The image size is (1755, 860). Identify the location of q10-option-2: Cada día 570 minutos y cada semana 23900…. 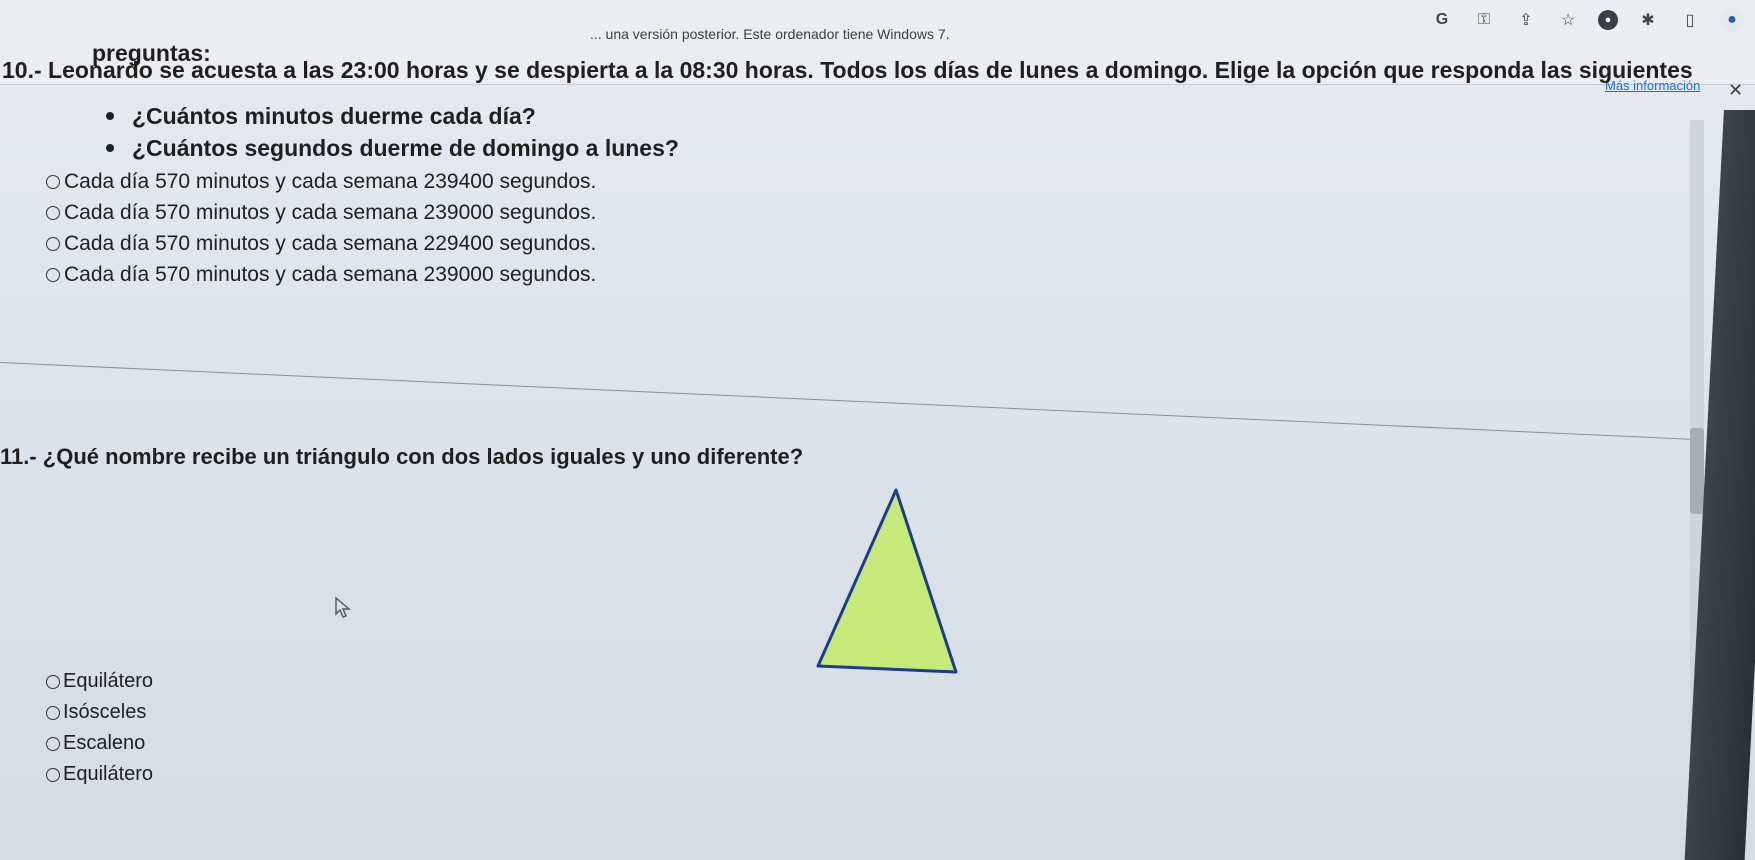
(321, 212).